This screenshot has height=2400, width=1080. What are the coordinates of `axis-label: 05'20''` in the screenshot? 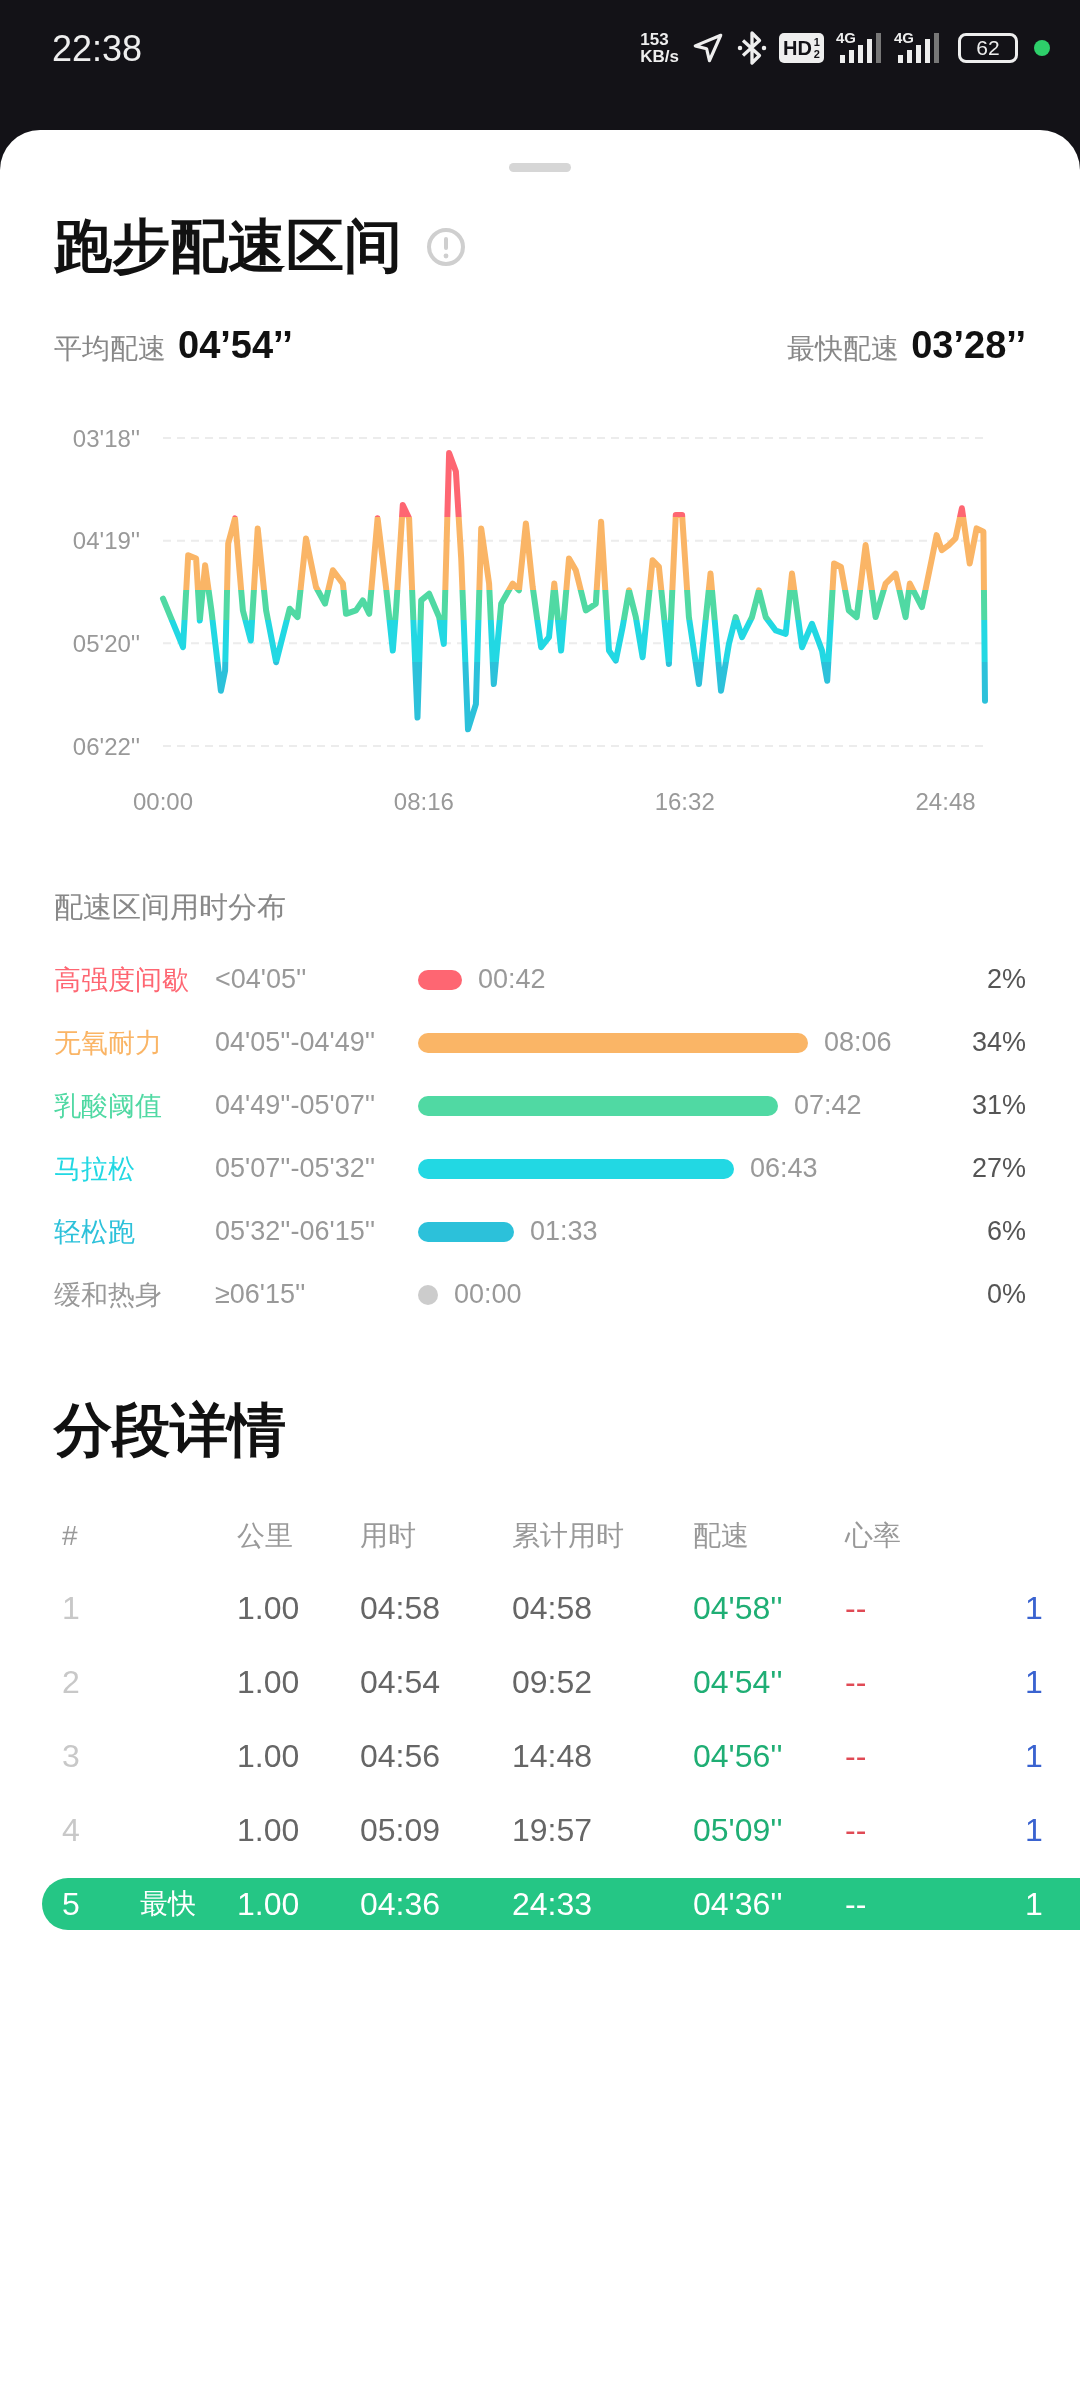 It's located at (106, 643).